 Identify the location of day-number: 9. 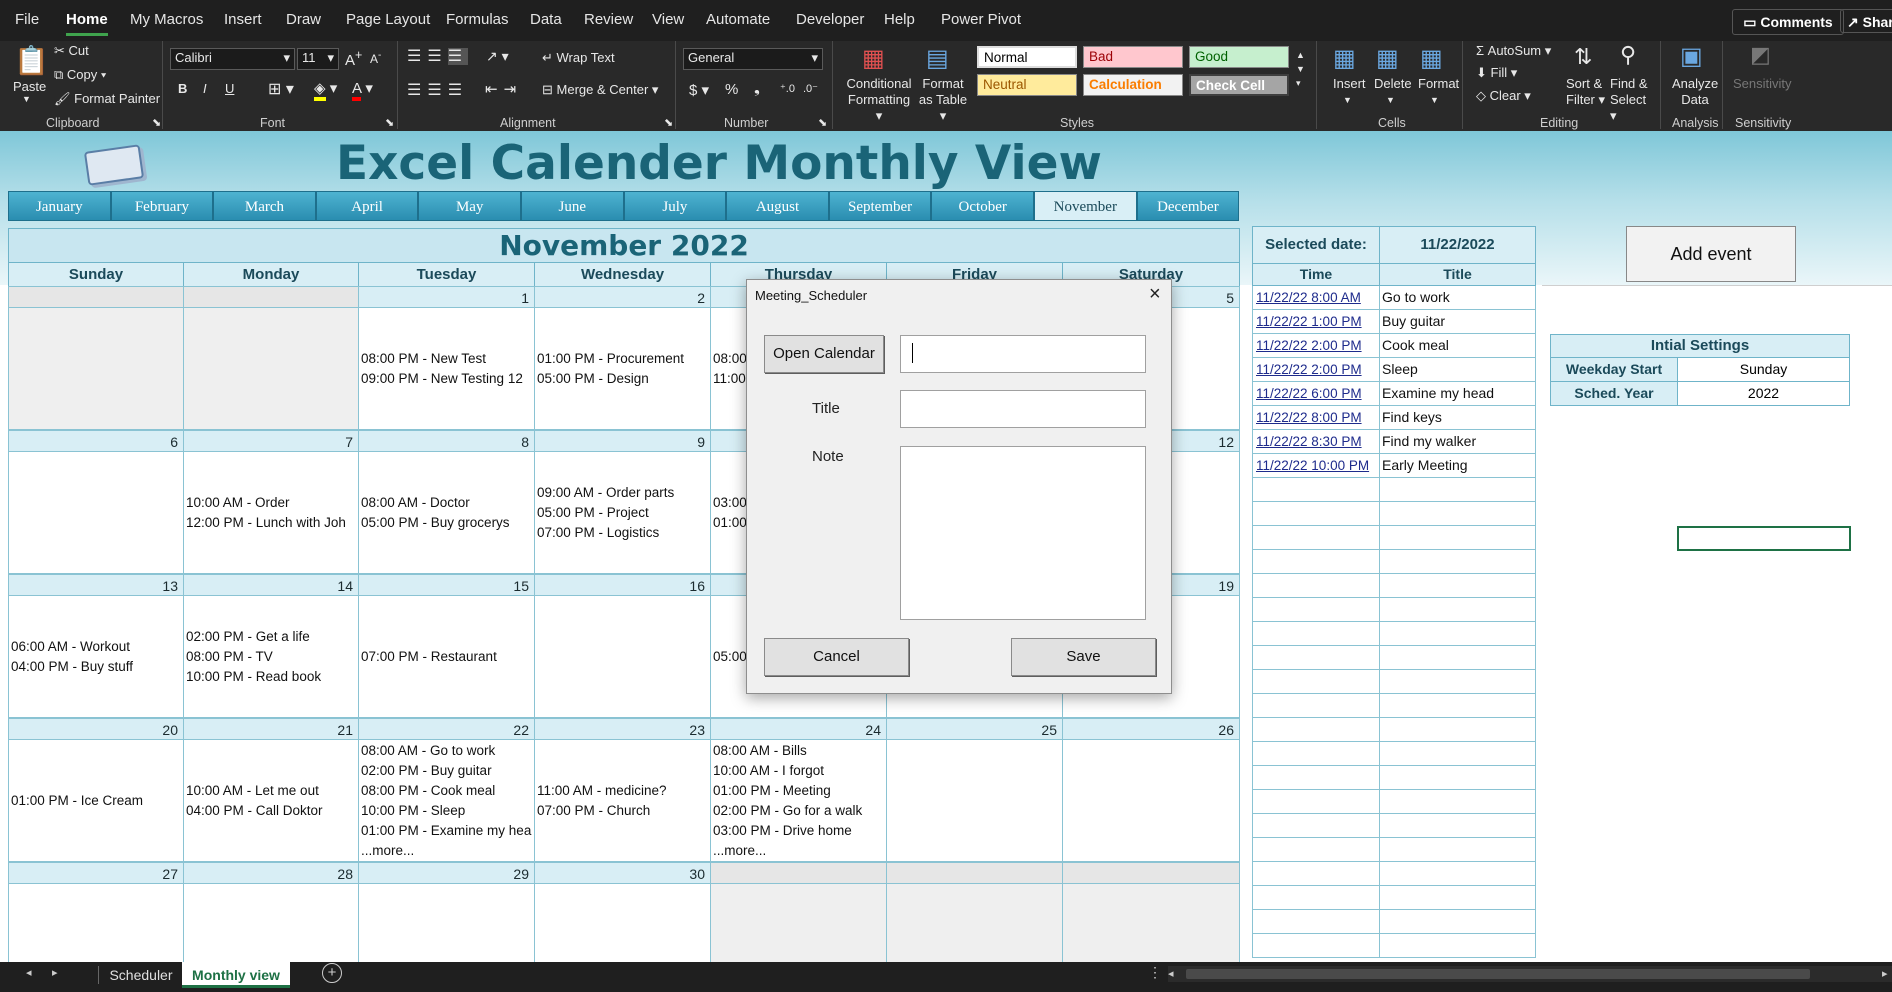
(623, 441).